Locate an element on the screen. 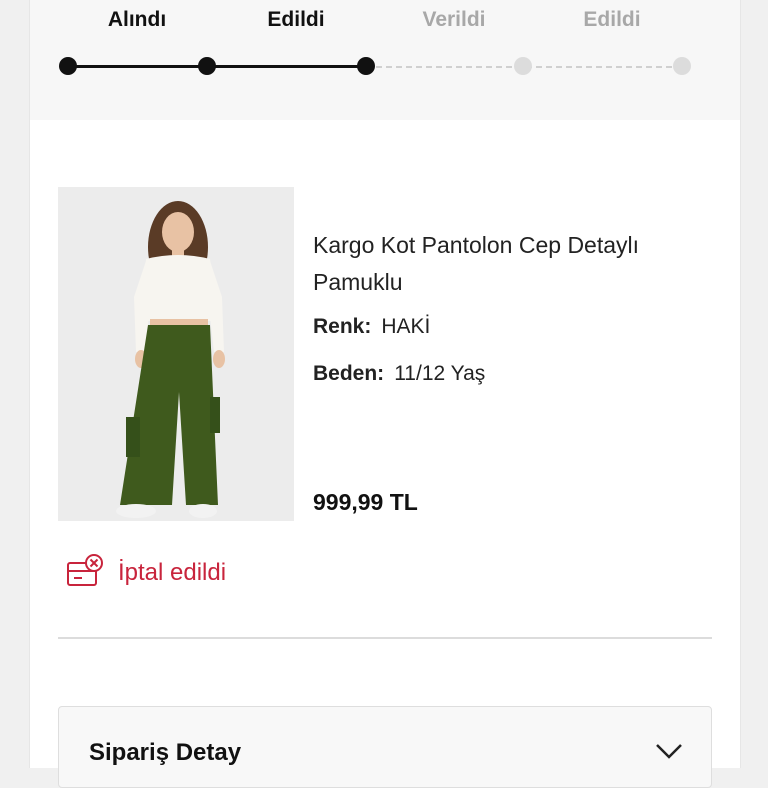 This screenshot has width=768, height=788. product-image is located at coordinates (176, 354).